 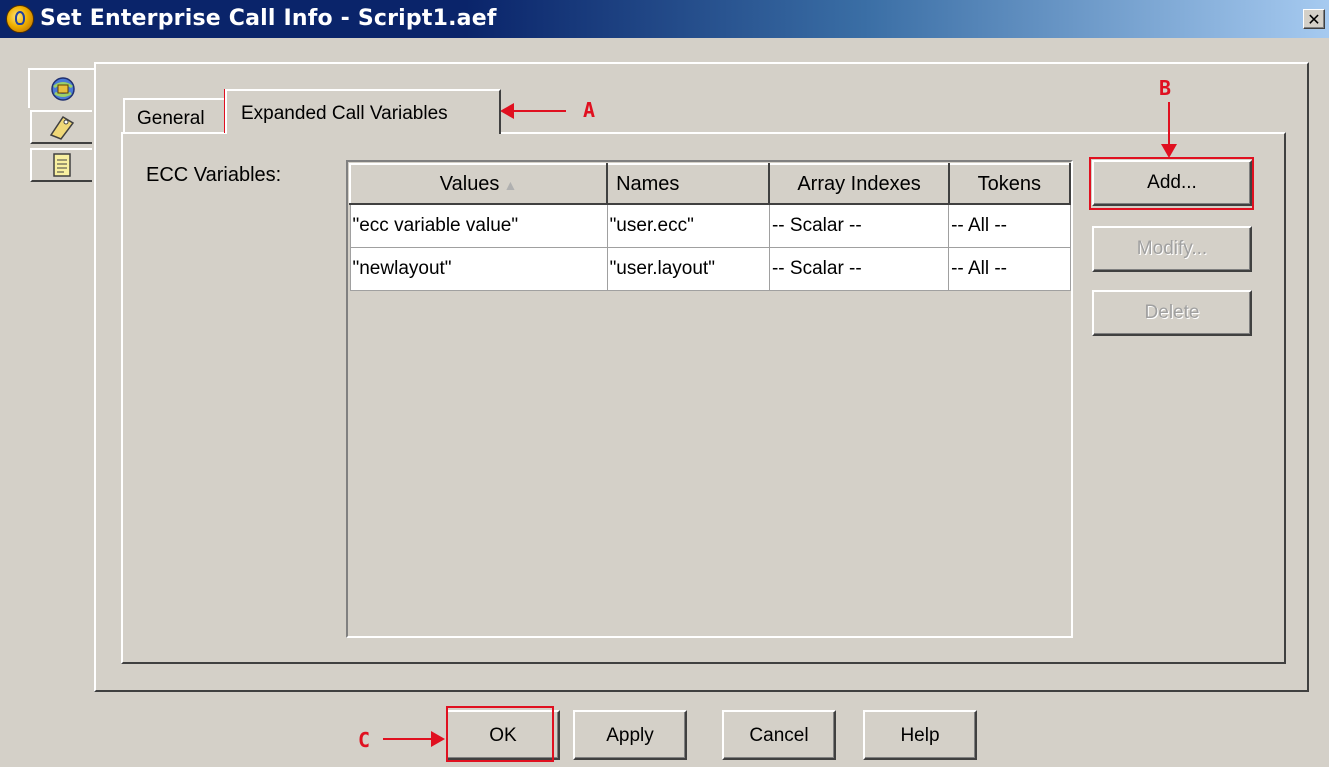 I want to click on ecc-variables-label: ECC Variables:, so click(x=214, y=175).